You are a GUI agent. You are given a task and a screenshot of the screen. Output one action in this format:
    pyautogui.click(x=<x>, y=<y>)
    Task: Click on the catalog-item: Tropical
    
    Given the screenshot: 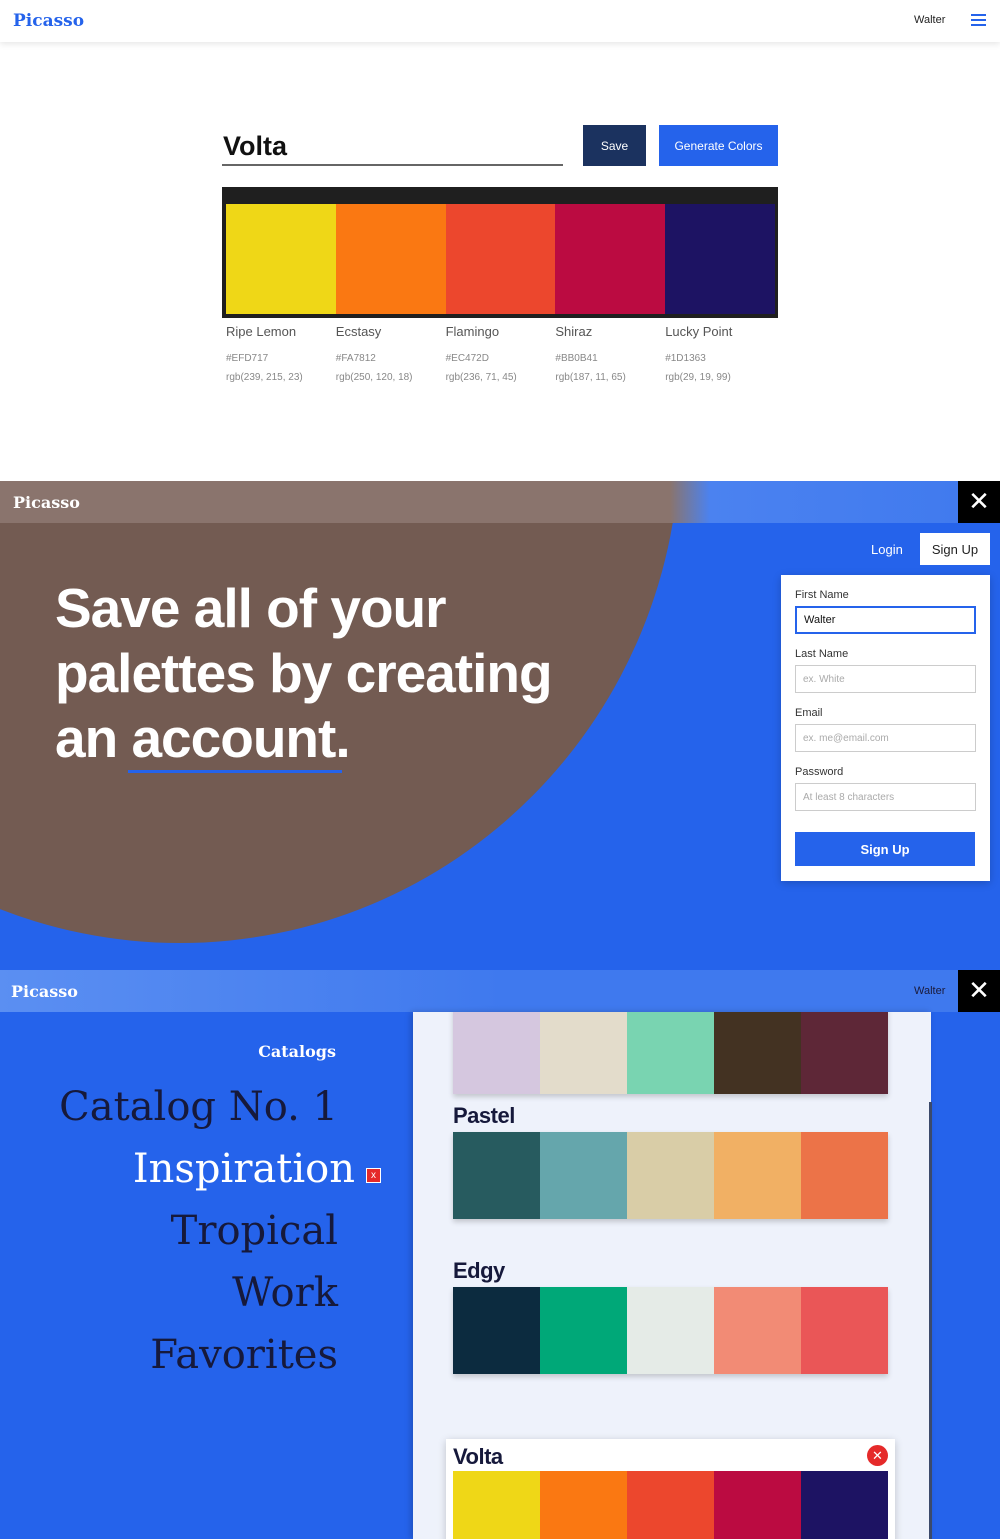 What is the action you would take?
    pyautogui.click(x=254, y=1231)
    